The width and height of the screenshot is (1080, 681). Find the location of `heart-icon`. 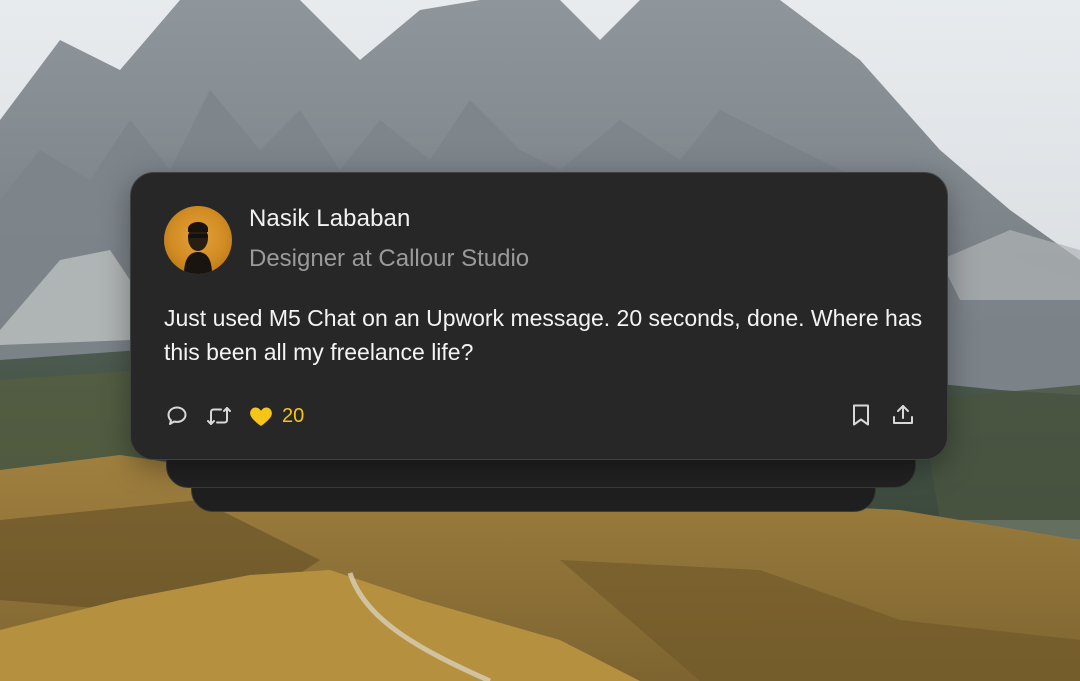

heart-icon is located at coordinates (261, 416).